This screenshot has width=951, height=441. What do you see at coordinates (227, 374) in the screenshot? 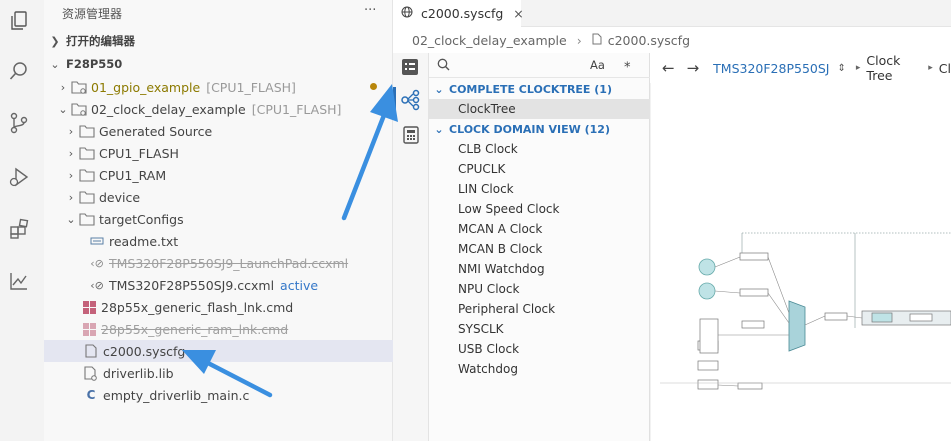
I see `arrow-to-syscfg-file` at bounding box center [227, 374].